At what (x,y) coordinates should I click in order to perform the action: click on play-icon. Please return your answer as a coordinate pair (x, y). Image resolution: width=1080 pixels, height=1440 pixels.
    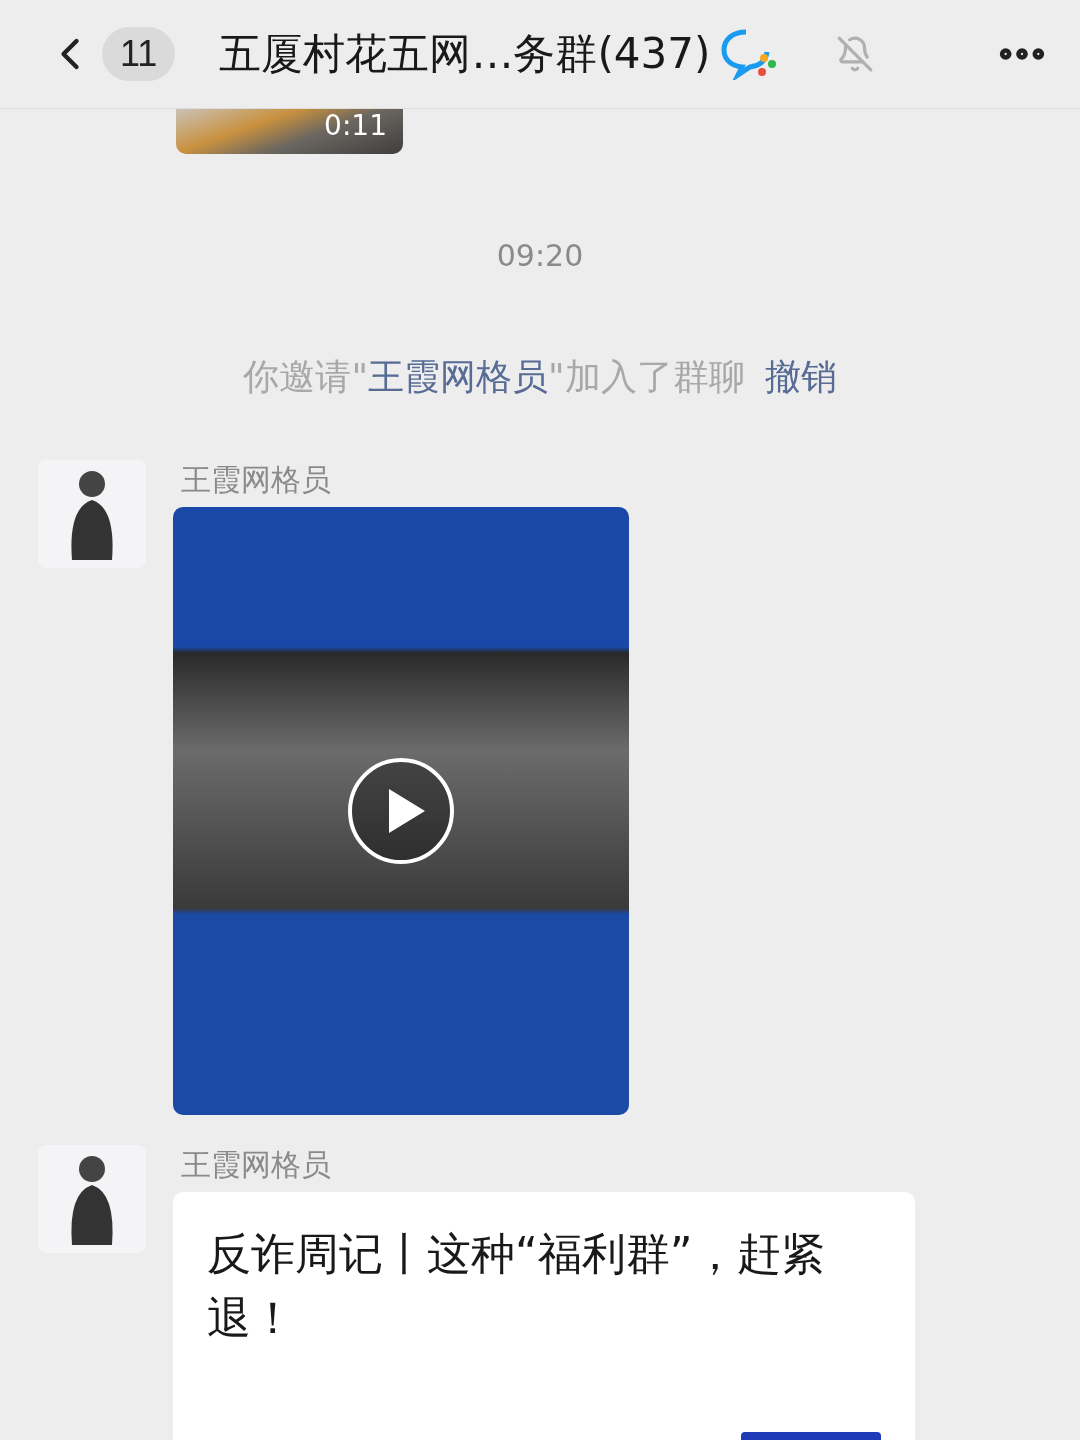
    Looking at the image, I should click on (401, 811).